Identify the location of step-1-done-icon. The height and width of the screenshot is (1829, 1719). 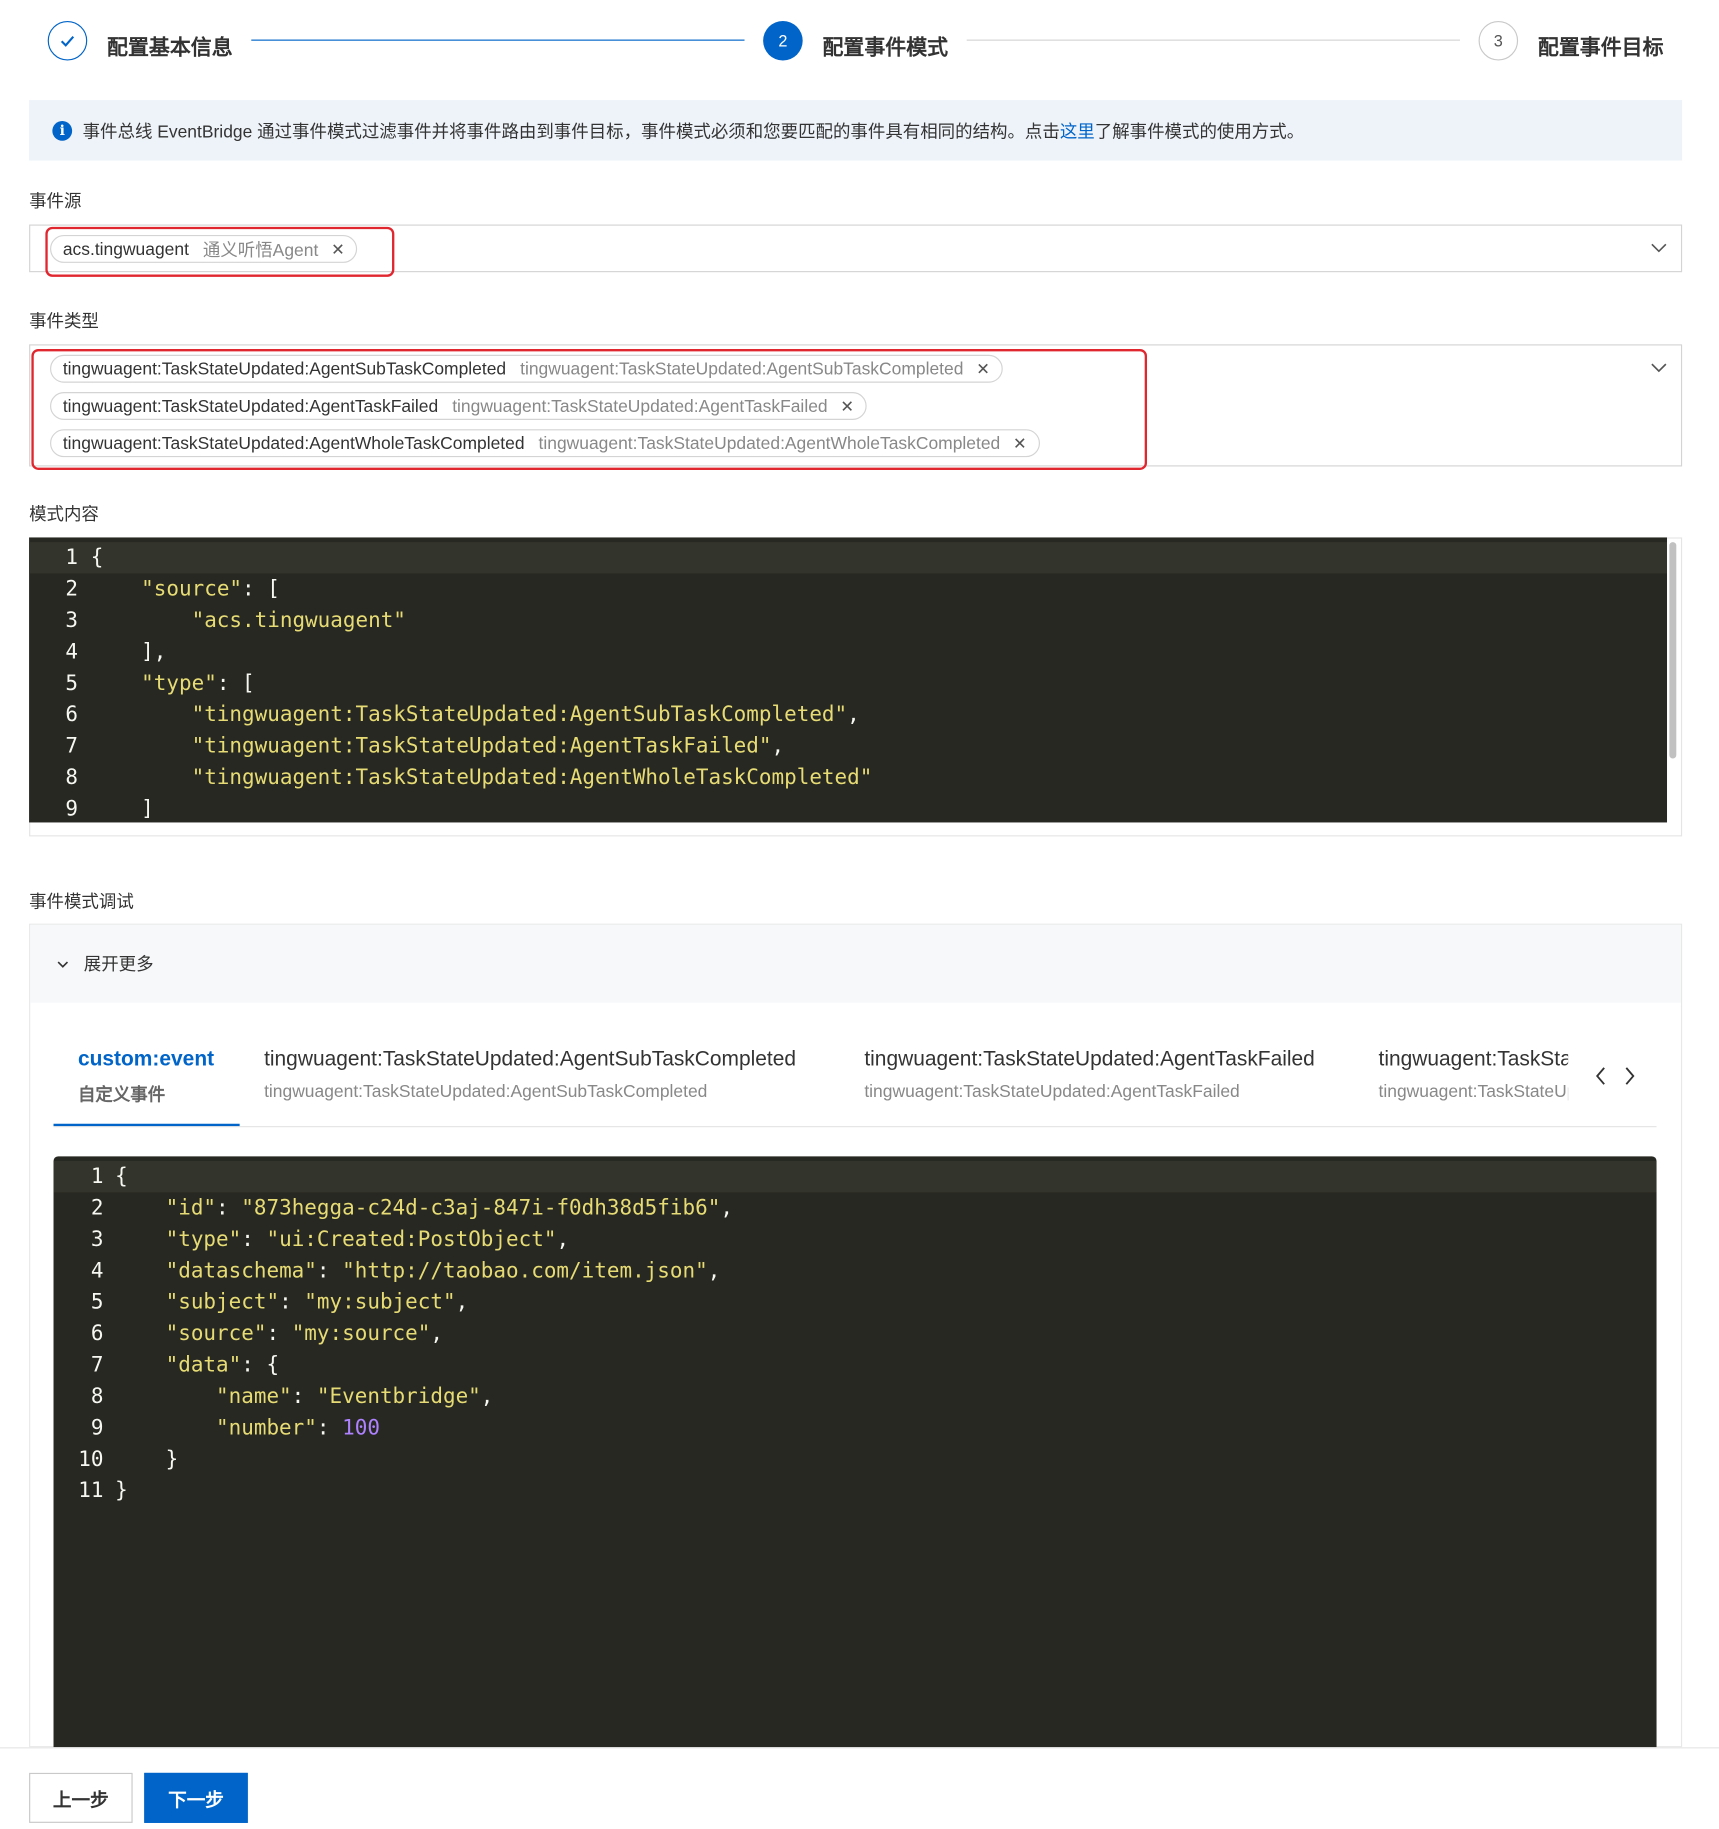
(67, 40).